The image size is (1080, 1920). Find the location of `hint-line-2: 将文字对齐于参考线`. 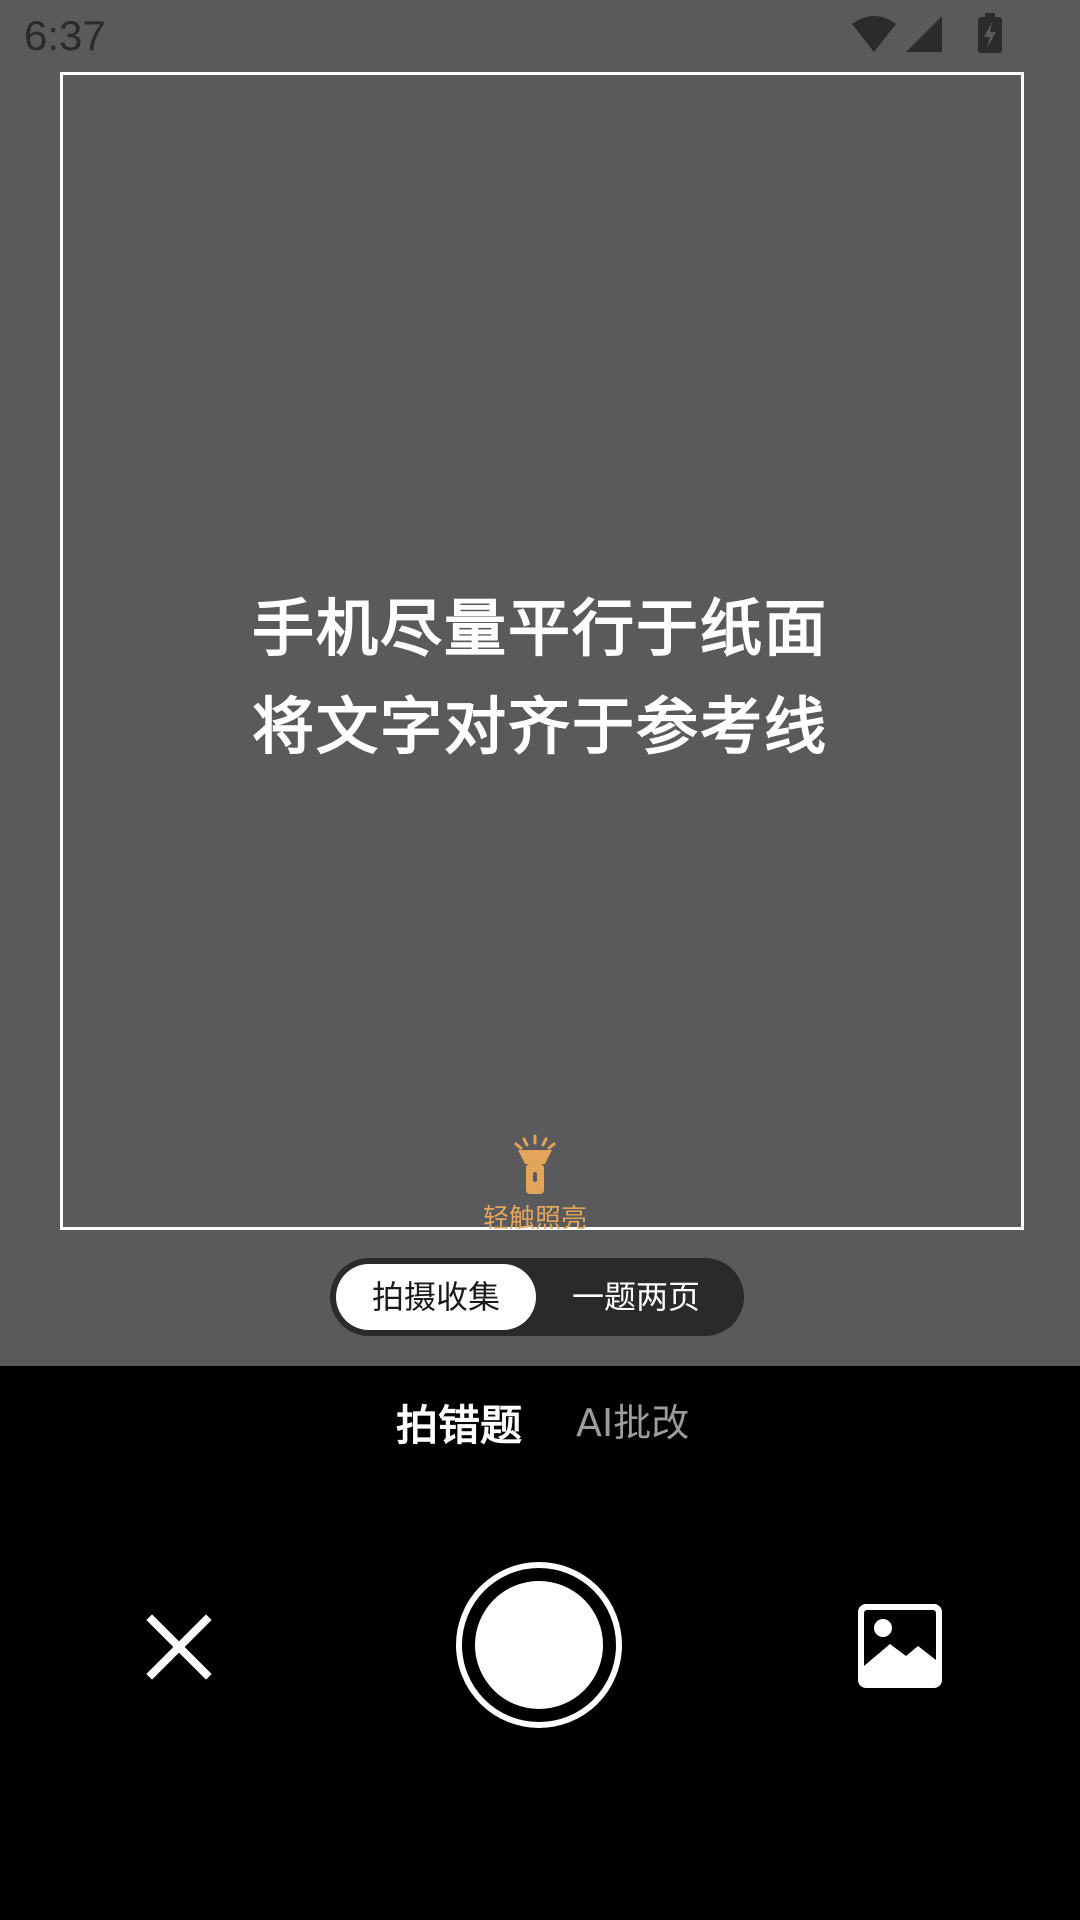

hint-line-2: 将文字对齐于参考线 is located at coordinates (539, 726).